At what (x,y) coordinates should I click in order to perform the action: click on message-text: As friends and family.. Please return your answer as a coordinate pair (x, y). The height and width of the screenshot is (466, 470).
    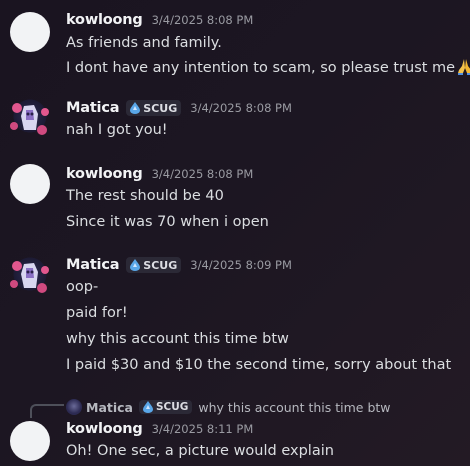
    Looking at the image, I should click on (144, 43).